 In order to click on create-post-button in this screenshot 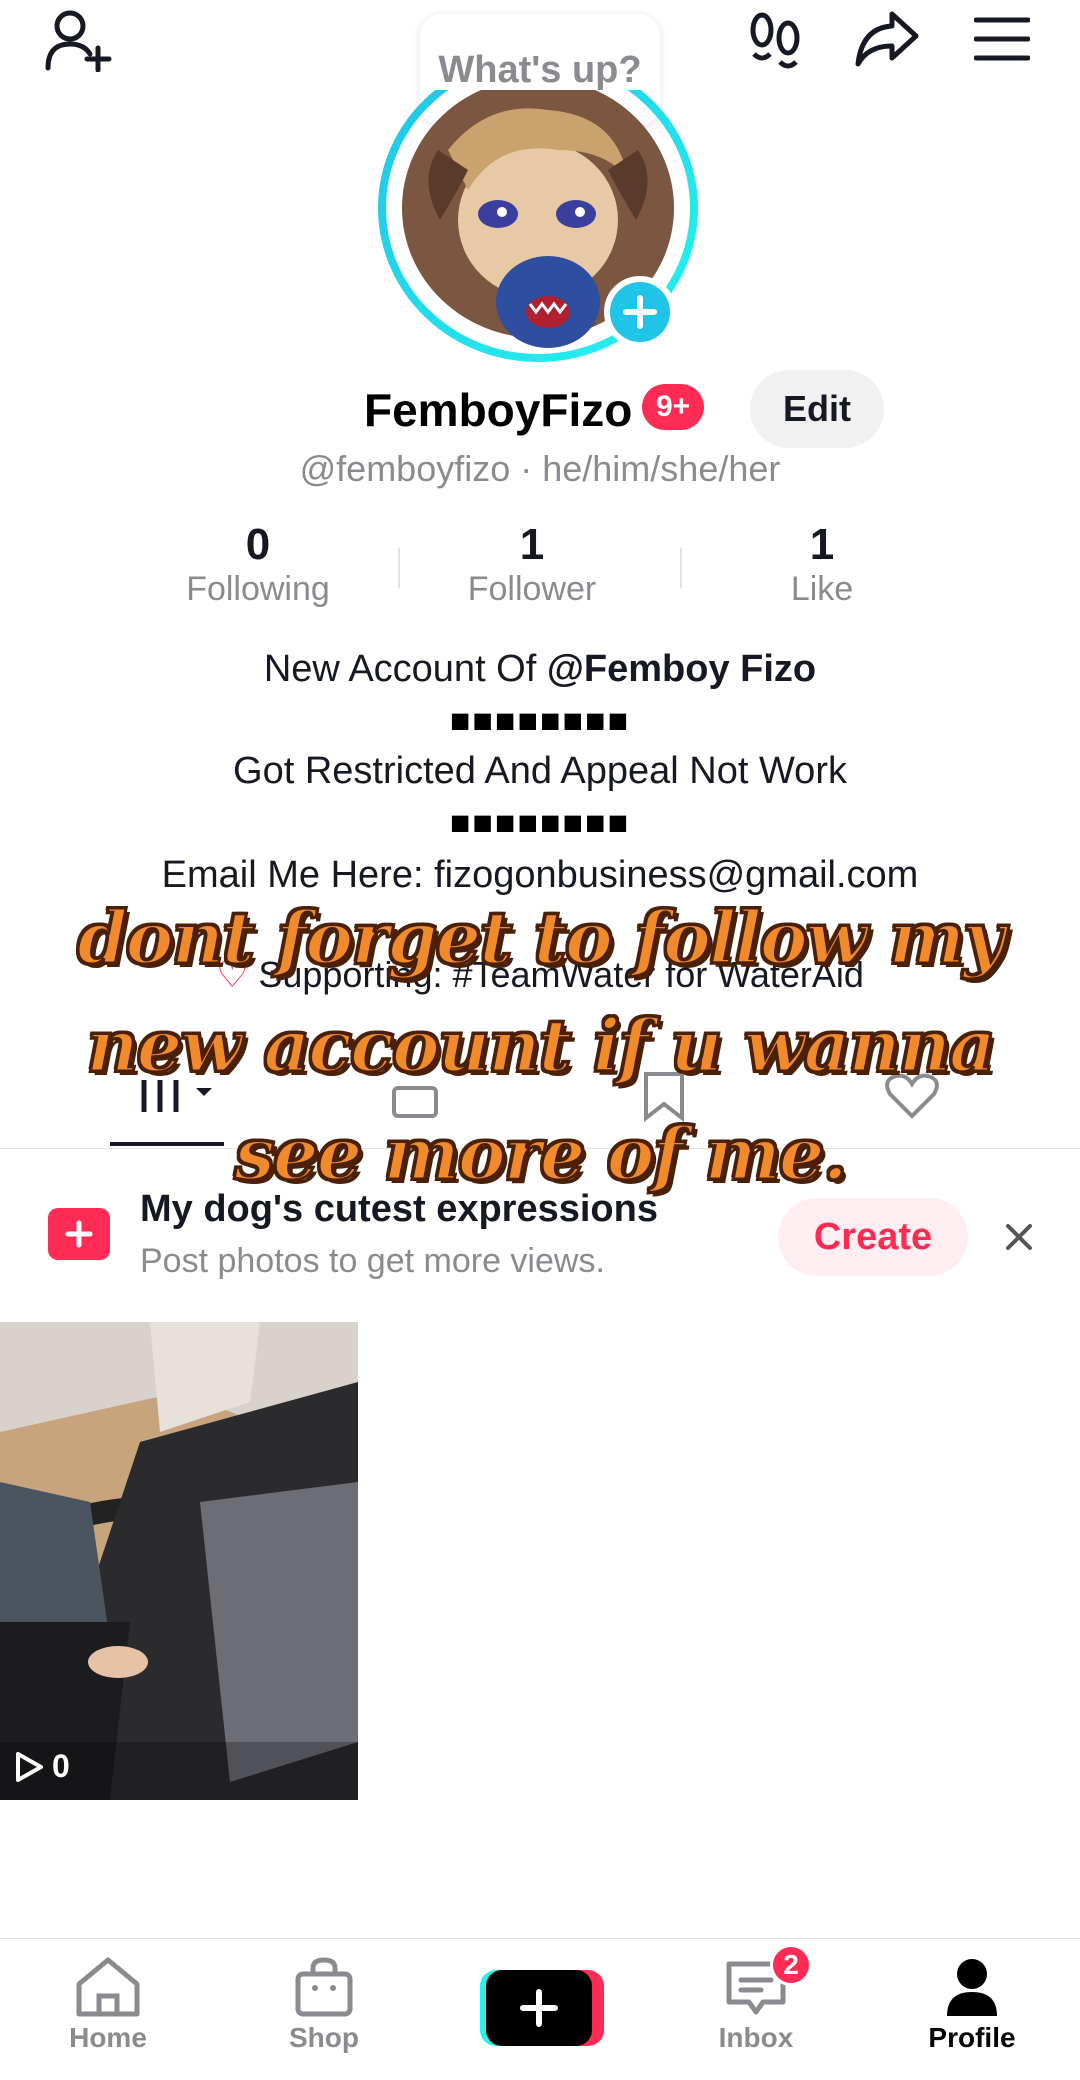, I will do `click(542, 2008)`.